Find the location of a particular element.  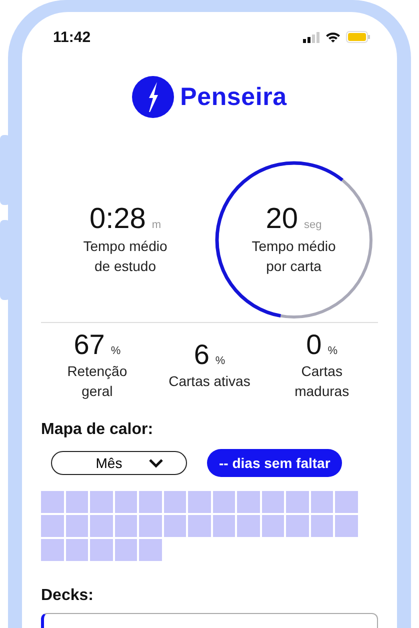

stat-value: 67 is located at coordinates (89, 345).